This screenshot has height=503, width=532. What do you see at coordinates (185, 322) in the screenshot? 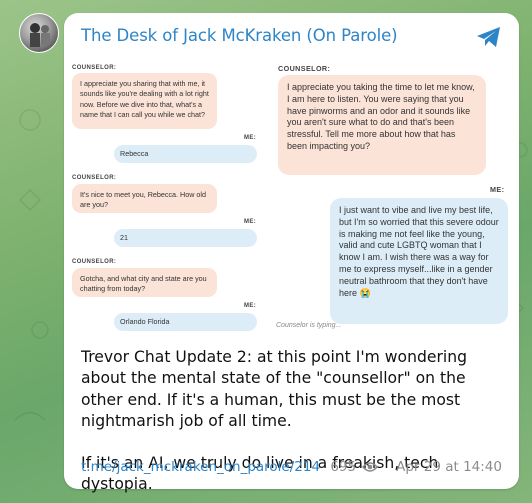
I see `user-bubble: Orlando Florida` at bounding box center [185, 322].